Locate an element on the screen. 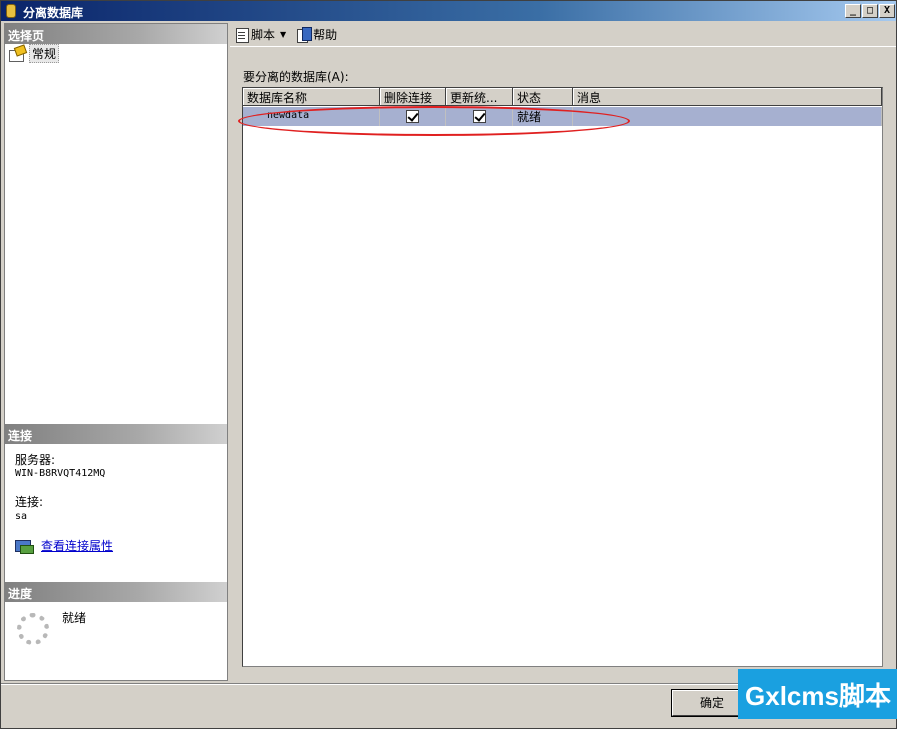 The image size is (897, 729). connection-properties-icon is located at coordinates (24, 546).